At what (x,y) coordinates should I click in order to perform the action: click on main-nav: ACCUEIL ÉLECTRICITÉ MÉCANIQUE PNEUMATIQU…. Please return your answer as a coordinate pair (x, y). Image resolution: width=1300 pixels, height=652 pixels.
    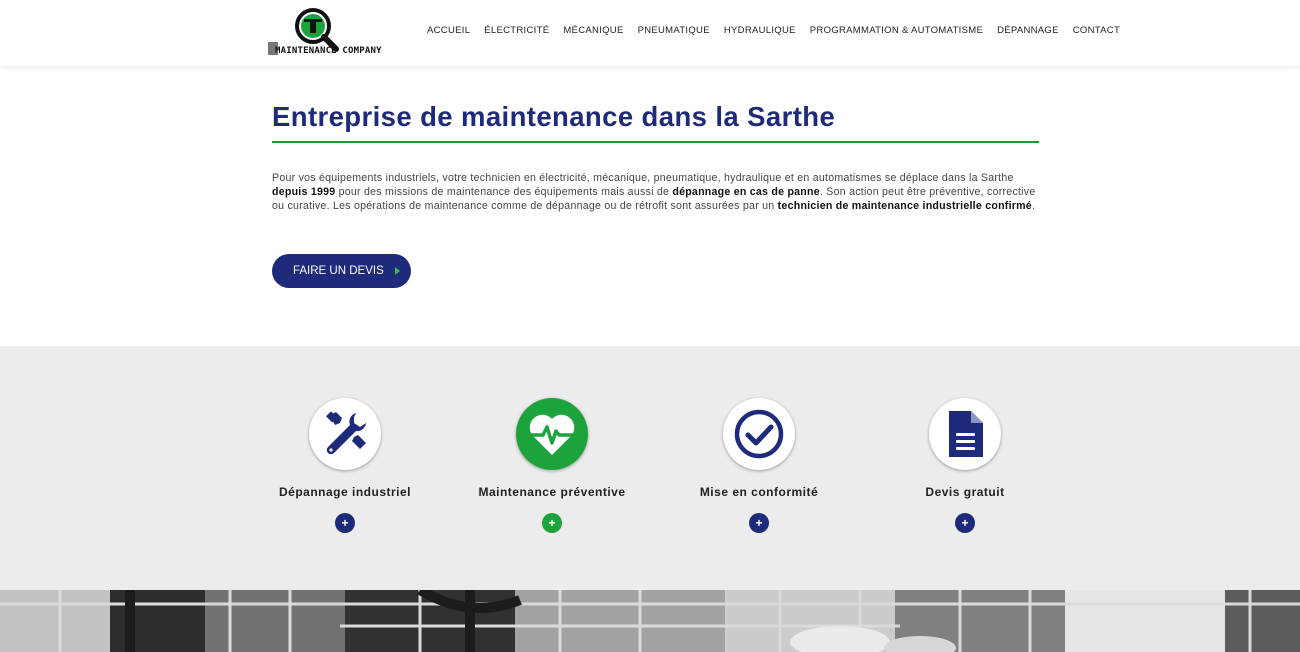
    Looking at the image, I should click on (773, 31).